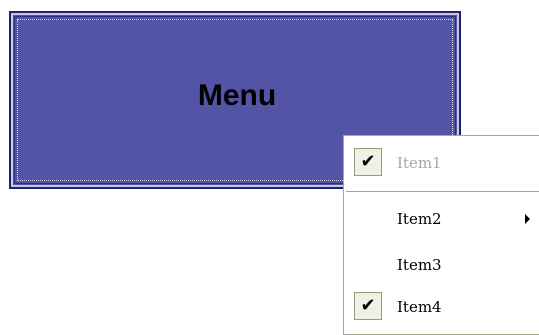  I want to click on menu-item-item3: Item3, so click(441, 265).